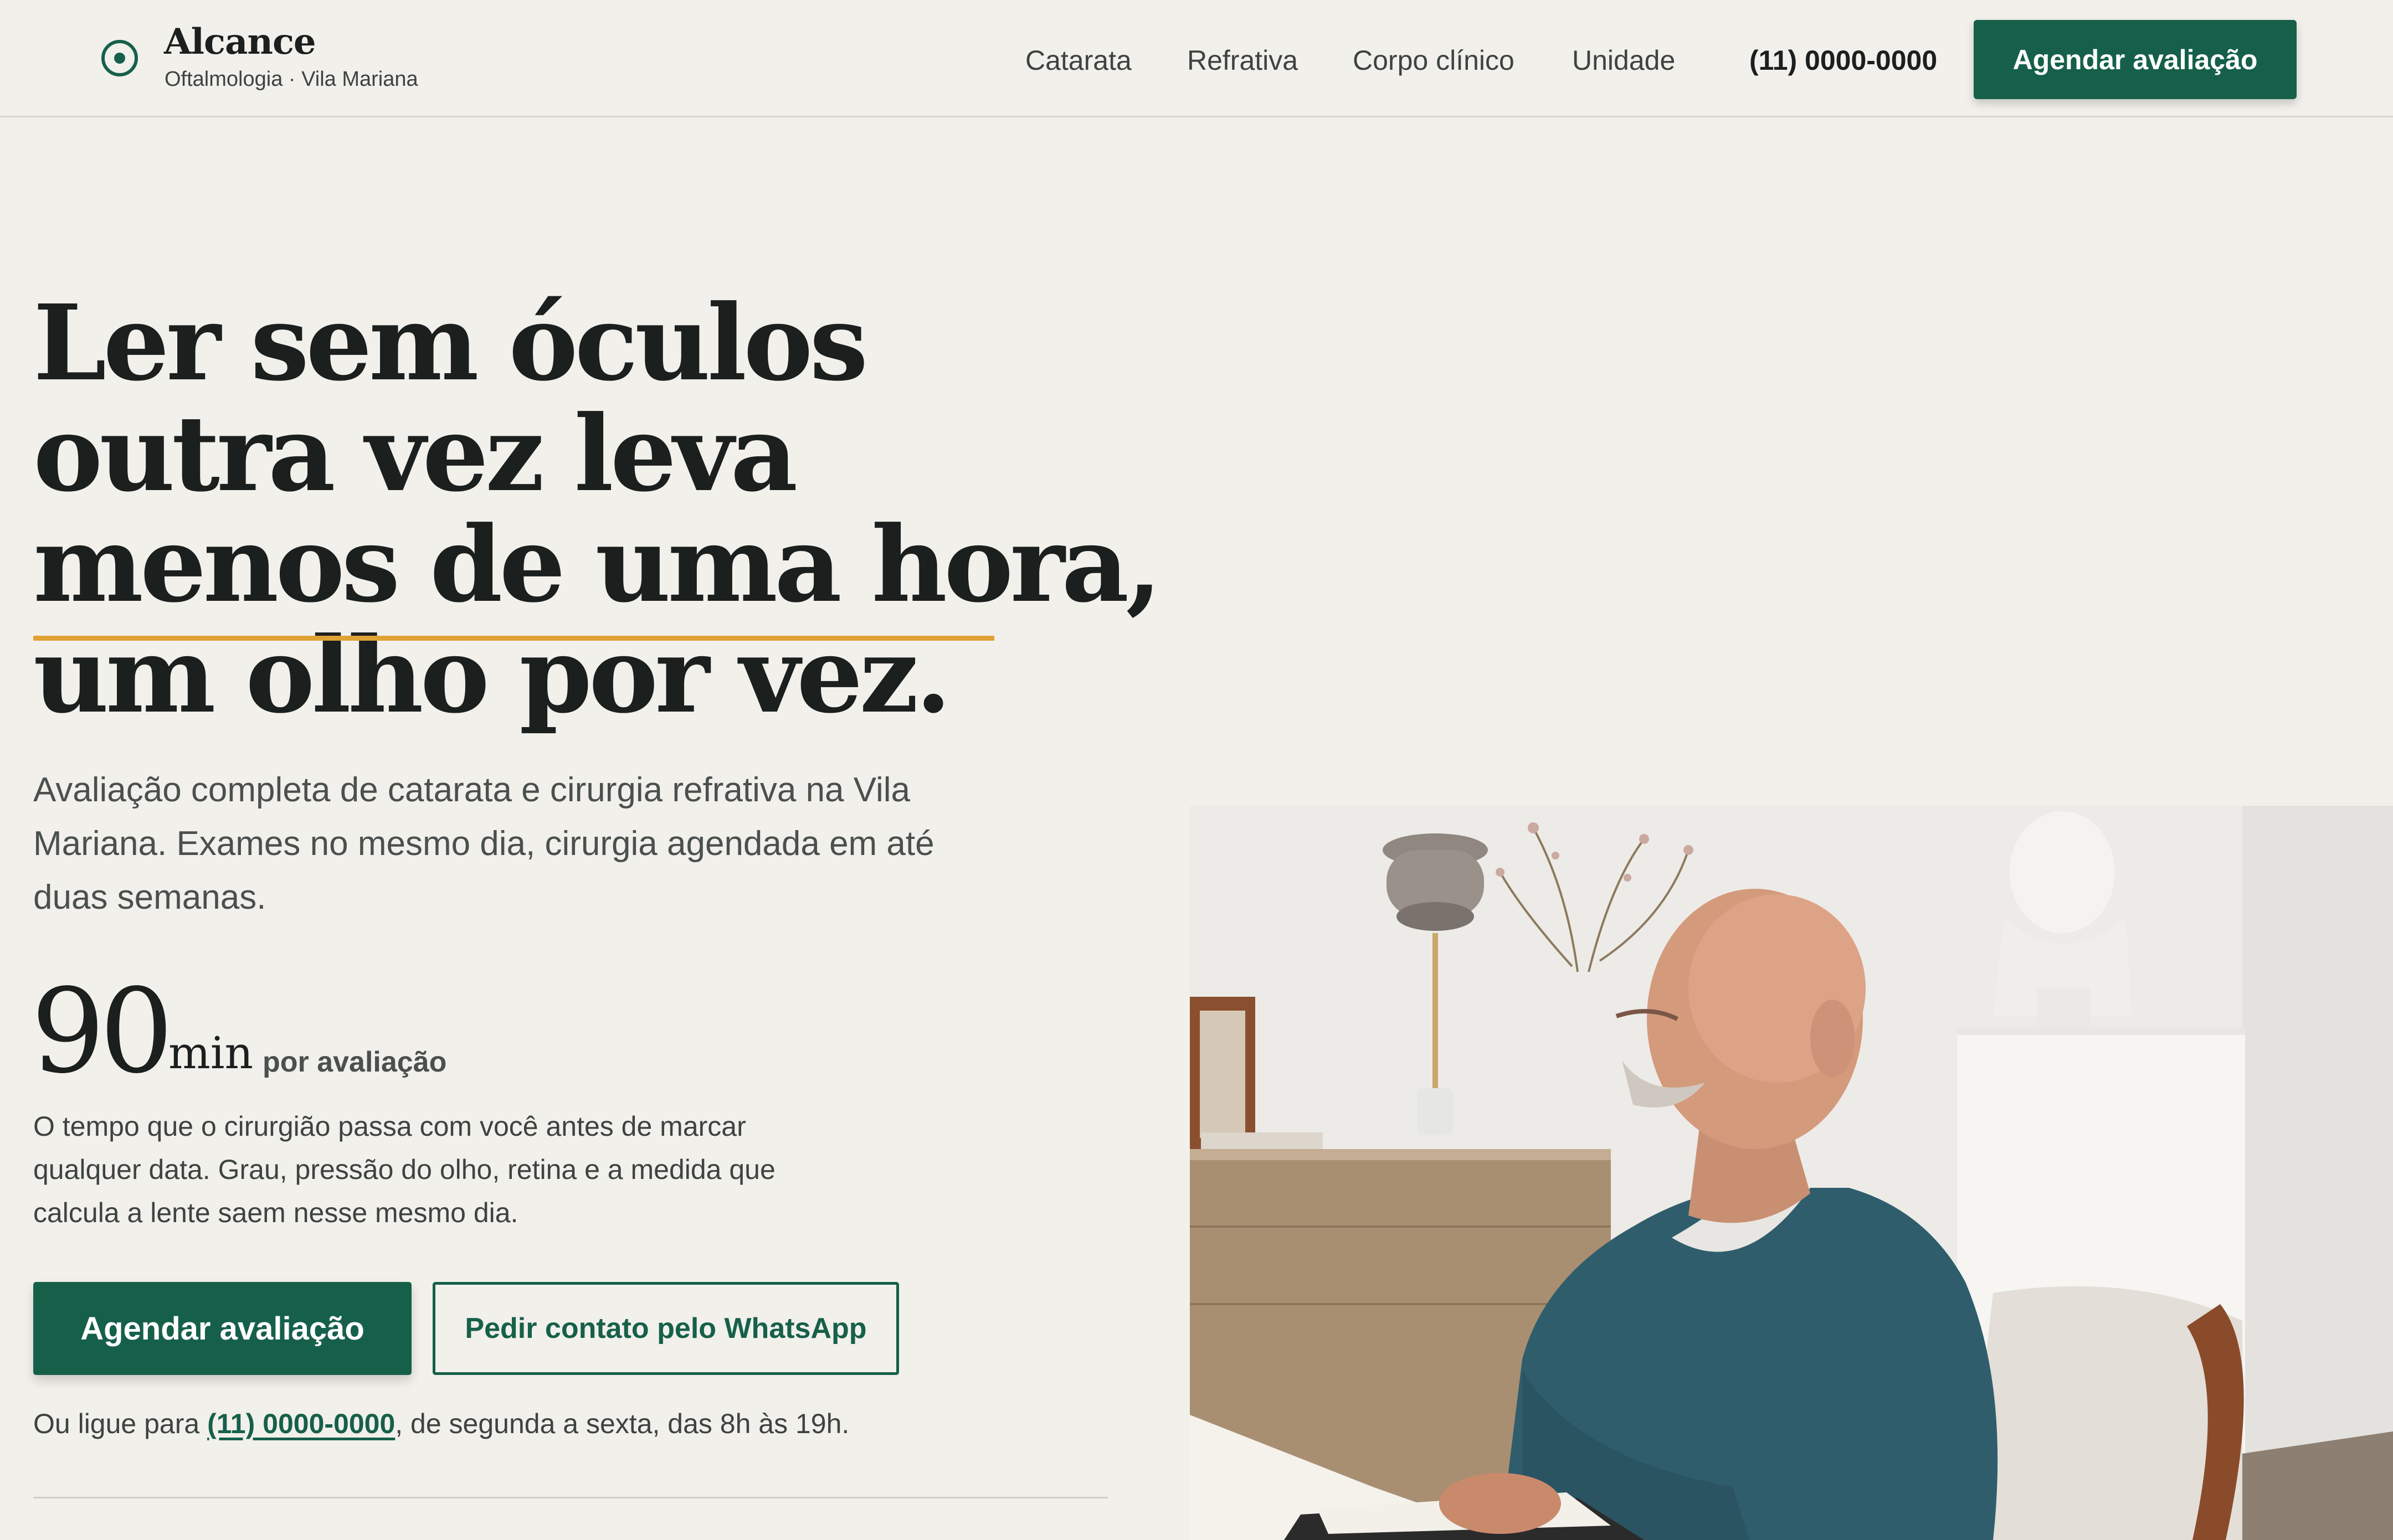  I want to click on brand-subtitle: Oftalmologia · Vila Mariana, so click(291, 79).